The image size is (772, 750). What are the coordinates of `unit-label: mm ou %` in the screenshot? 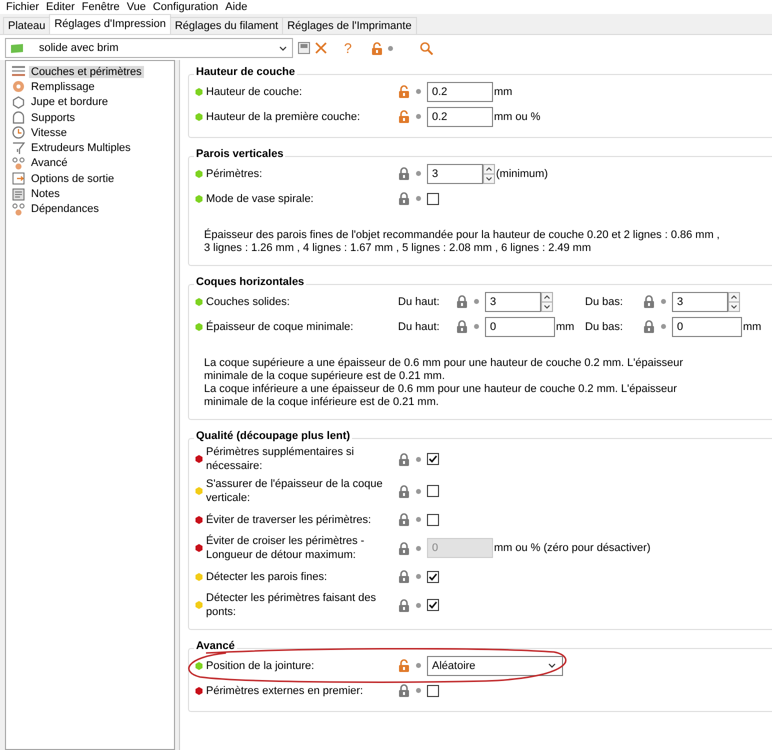 It's located at (517, 116).